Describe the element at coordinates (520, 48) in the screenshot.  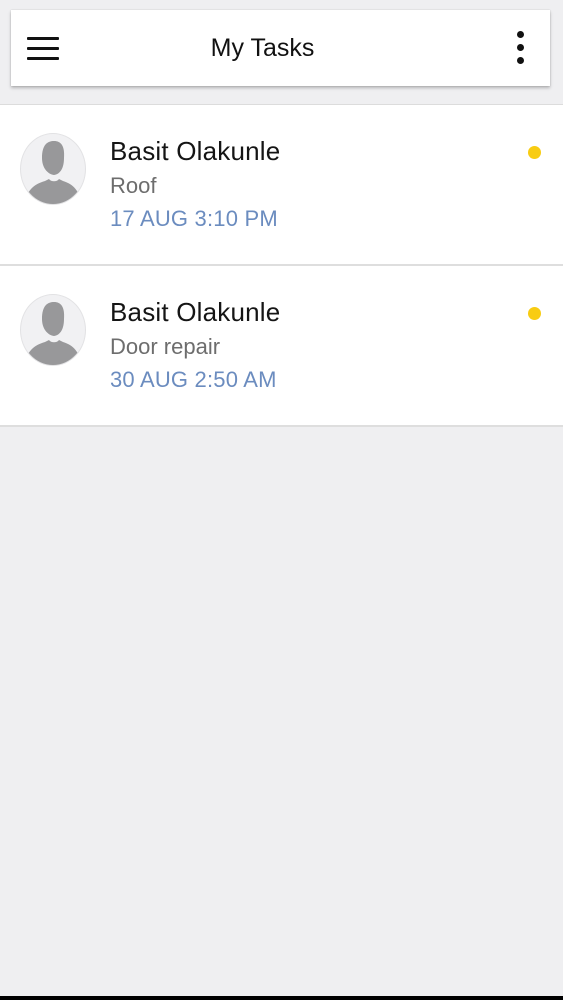
I see `more-options-button` at that location.